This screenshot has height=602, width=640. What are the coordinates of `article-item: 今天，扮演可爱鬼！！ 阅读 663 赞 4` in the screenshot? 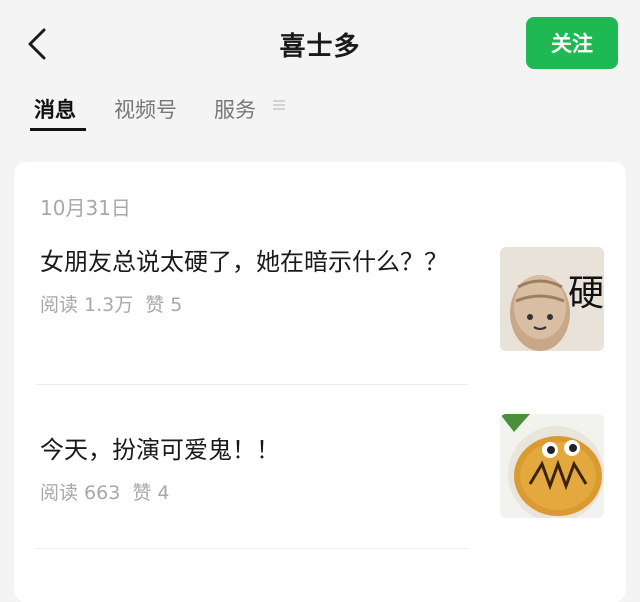 It's located at (250, 467).